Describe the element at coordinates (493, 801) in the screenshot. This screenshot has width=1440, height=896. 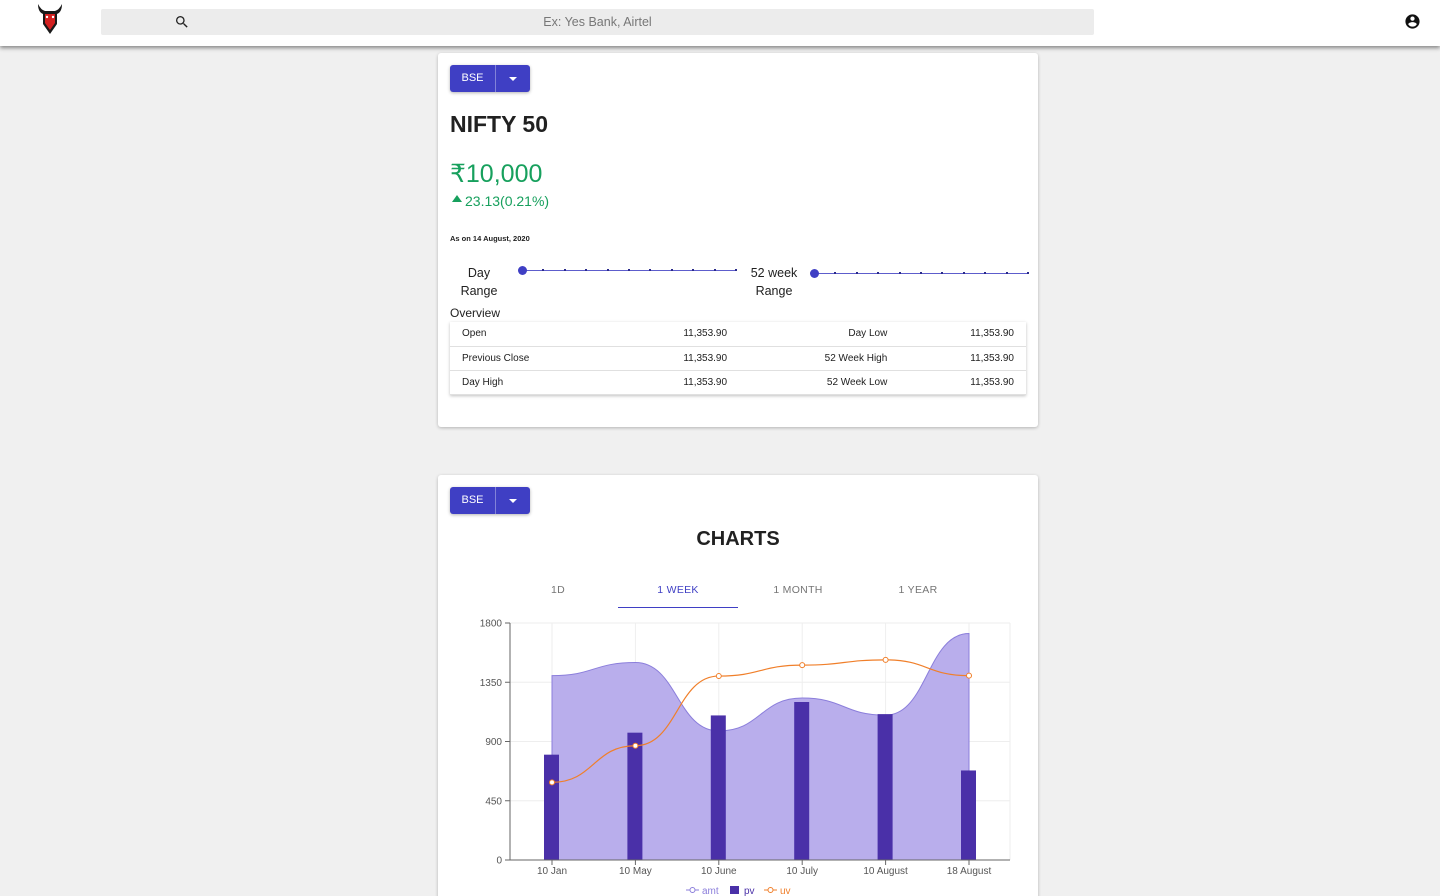
I see `y-tick-label: 450` at that location.